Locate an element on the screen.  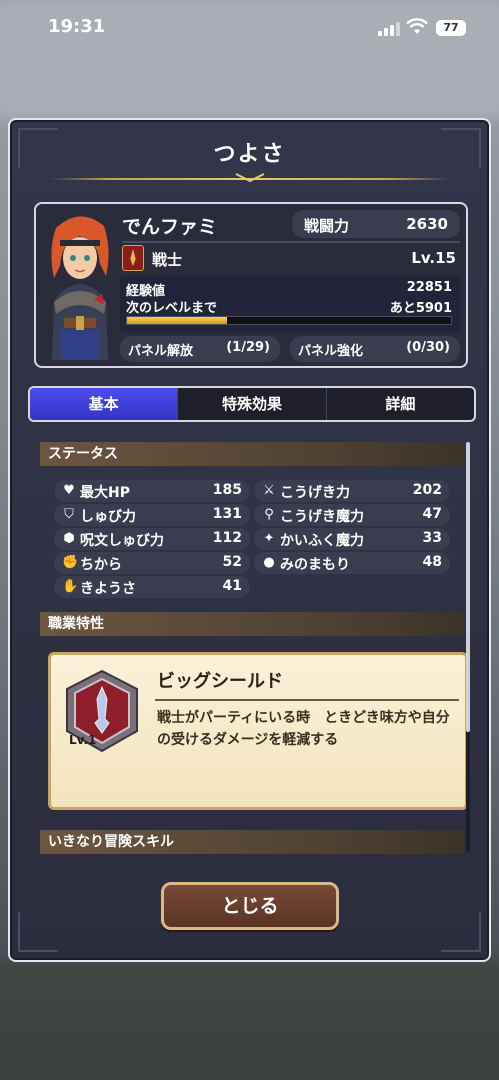
character-name: でんファミ is located at coordinates (170, 227).